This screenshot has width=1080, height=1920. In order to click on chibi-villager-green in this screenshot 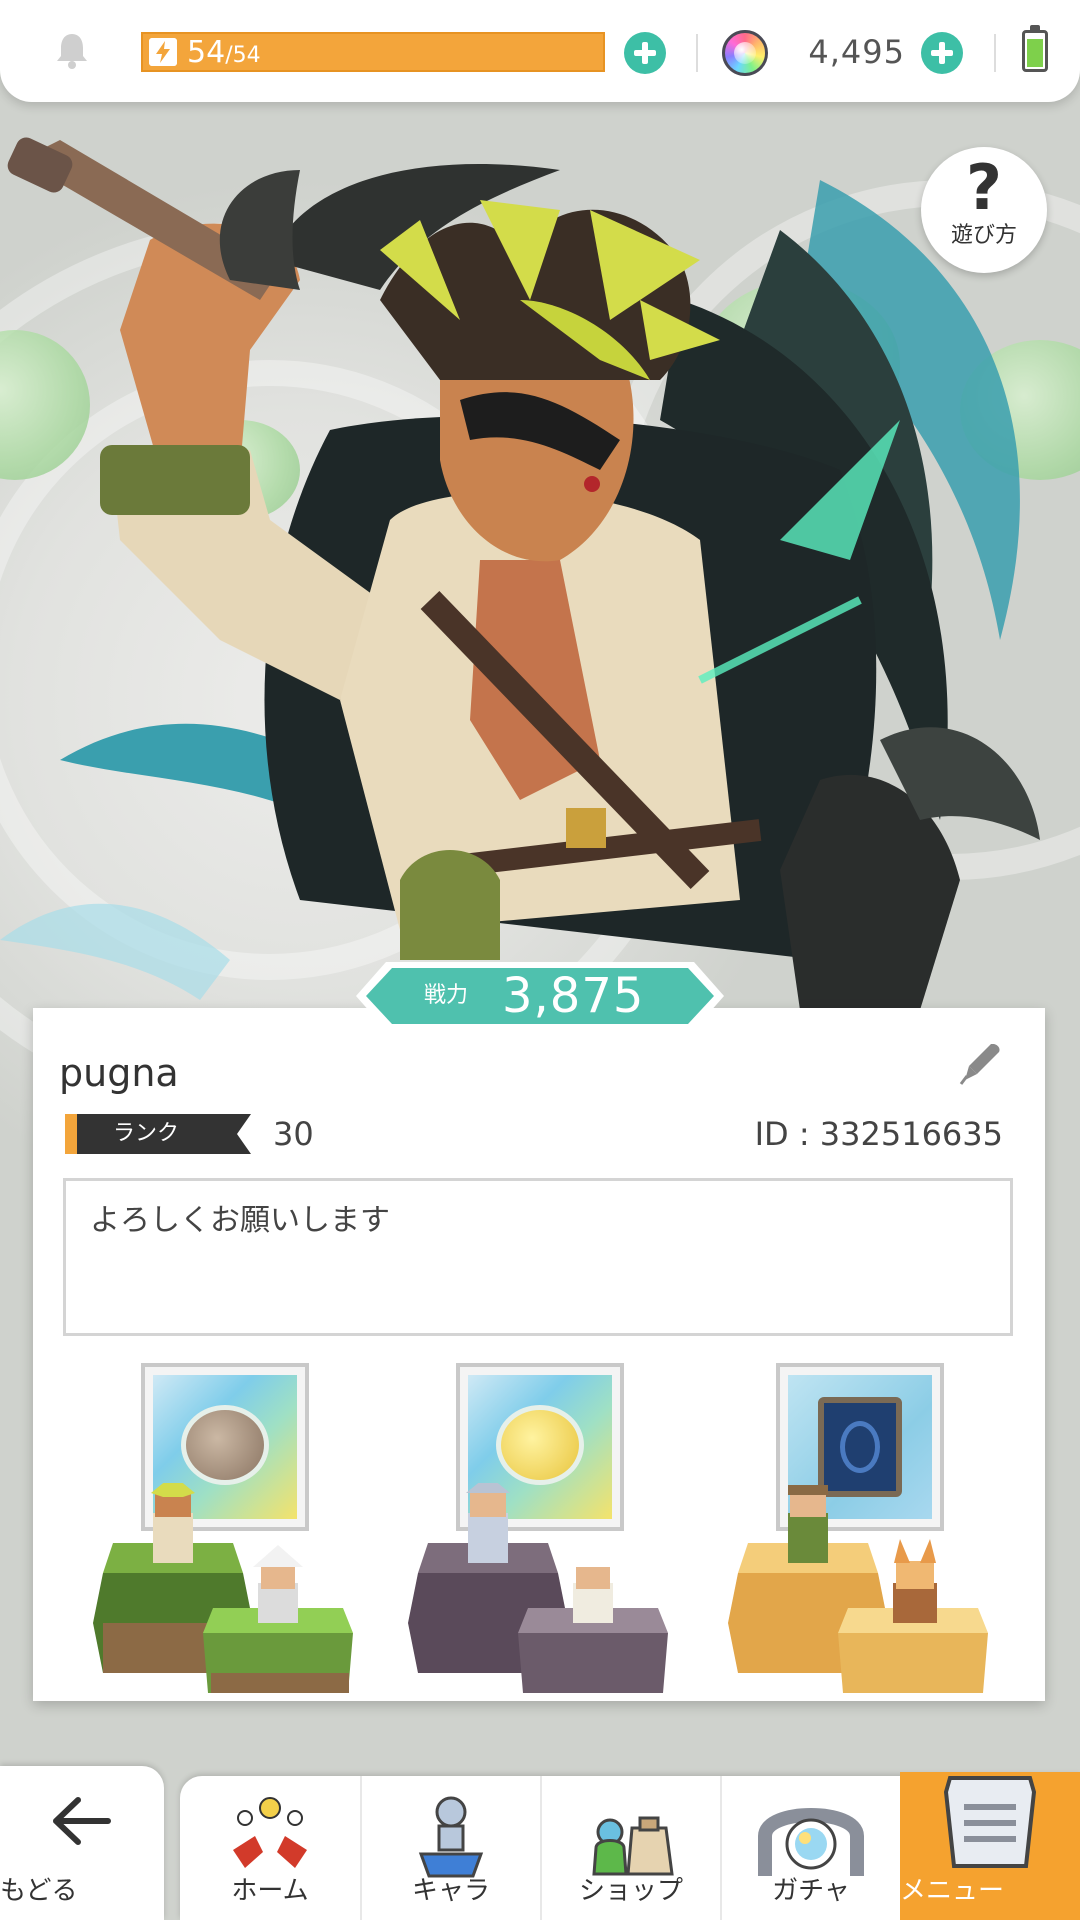, I will do `click(808, 1524)`.